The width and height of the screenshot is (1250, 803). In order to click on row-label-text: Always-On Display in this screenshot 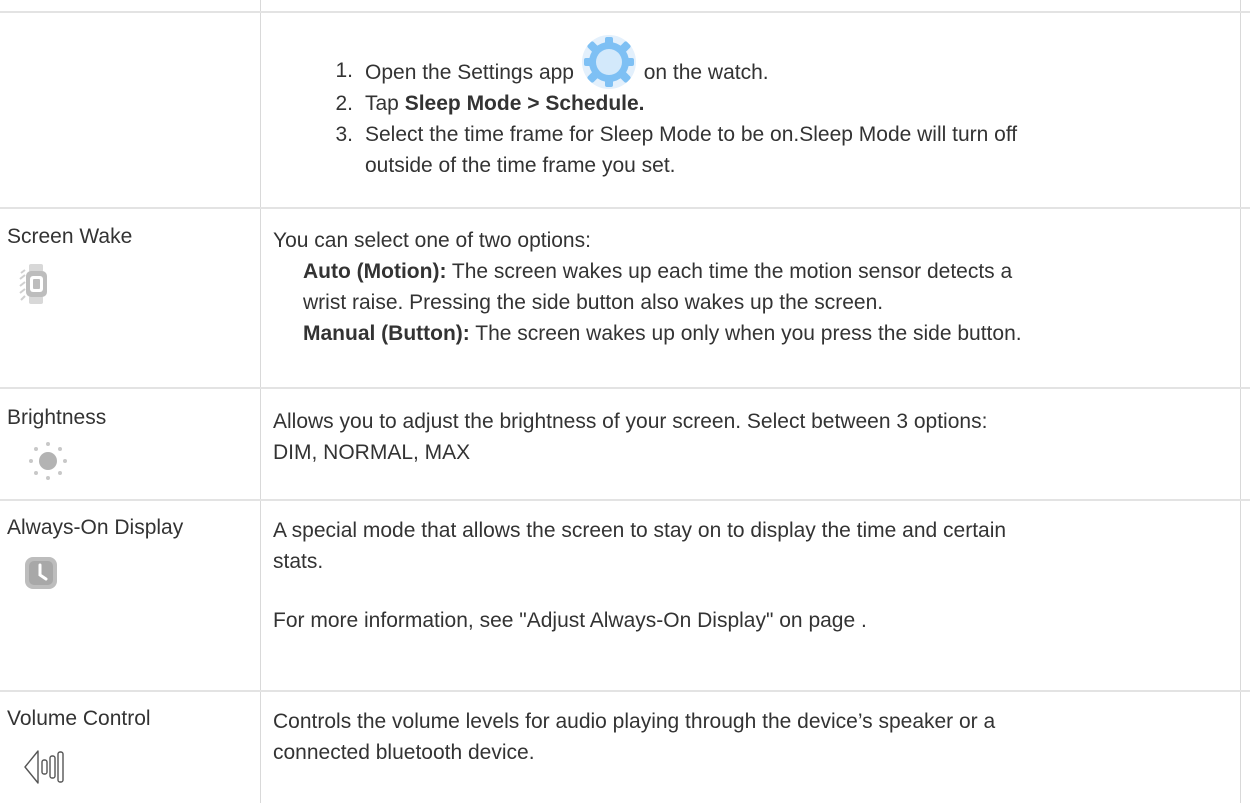, I will do `click(95, 527)`.